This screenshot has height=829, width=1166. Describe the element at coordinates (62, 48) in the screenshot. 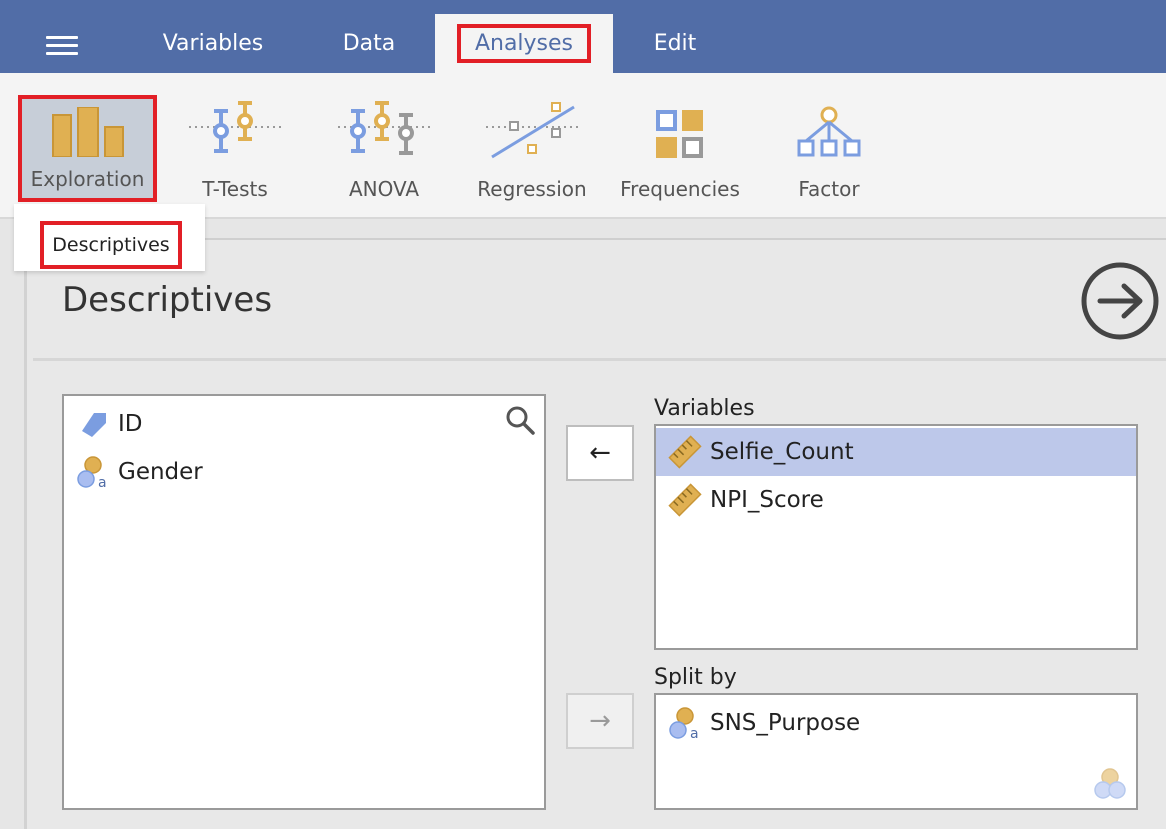

I see `hamburger-menu-icon` at that location.